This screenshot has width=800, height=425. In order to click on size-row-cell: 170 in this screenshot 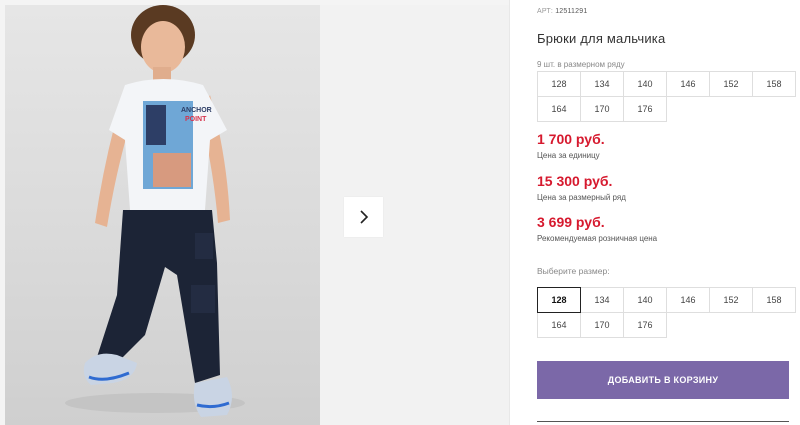, I will do `click(602, 109)`.